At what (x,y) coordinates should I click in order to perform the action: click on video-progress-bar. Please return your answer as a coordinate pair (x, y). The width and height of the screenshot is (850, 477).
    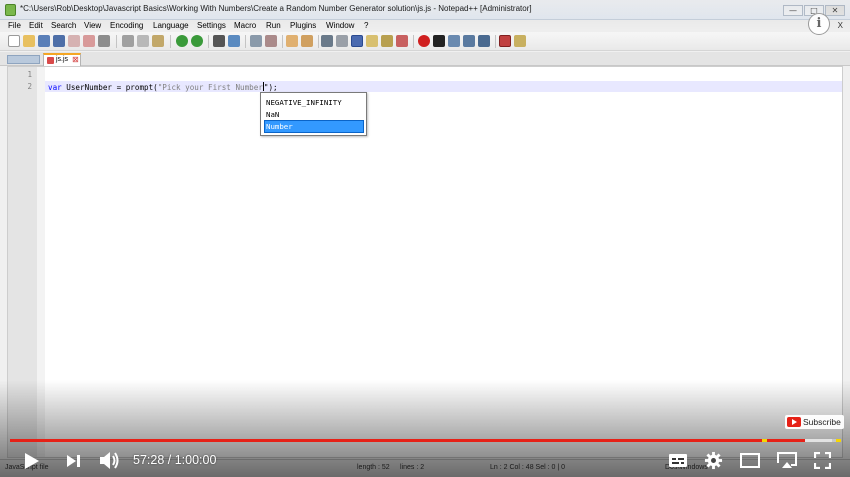
    Looking at the image, I should click on (425, 440).